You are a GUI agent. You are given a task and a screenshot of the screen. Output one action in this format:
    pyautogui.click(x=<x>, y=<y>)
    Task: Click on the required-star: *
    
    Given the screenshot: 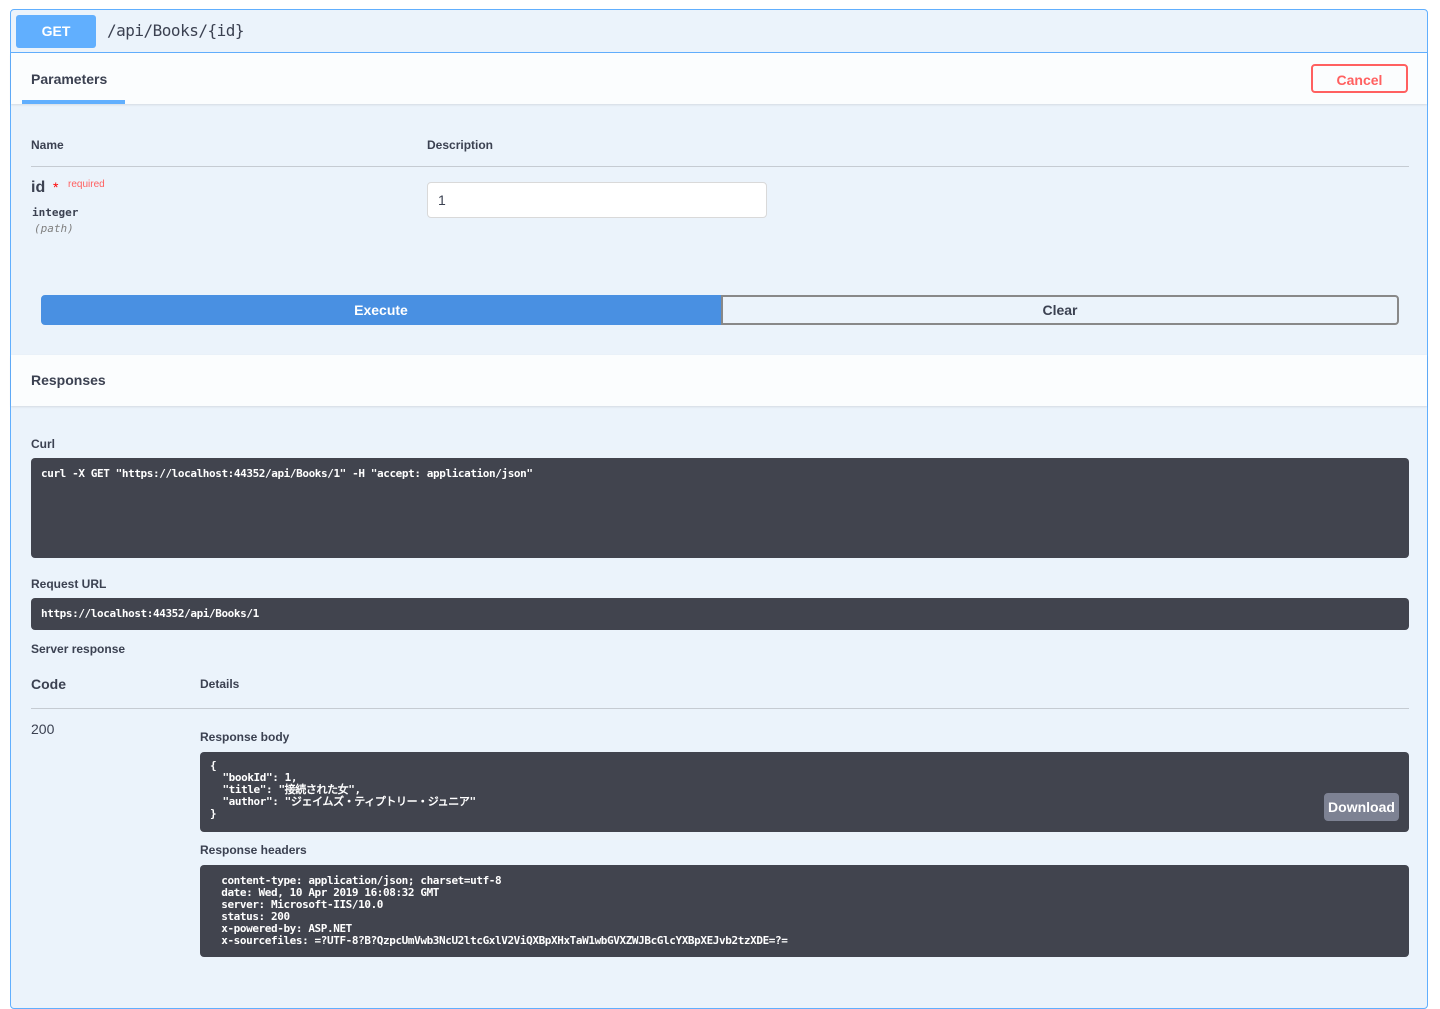 What is the action you would take?
    pyautogui.click(x=56, y=187)
    